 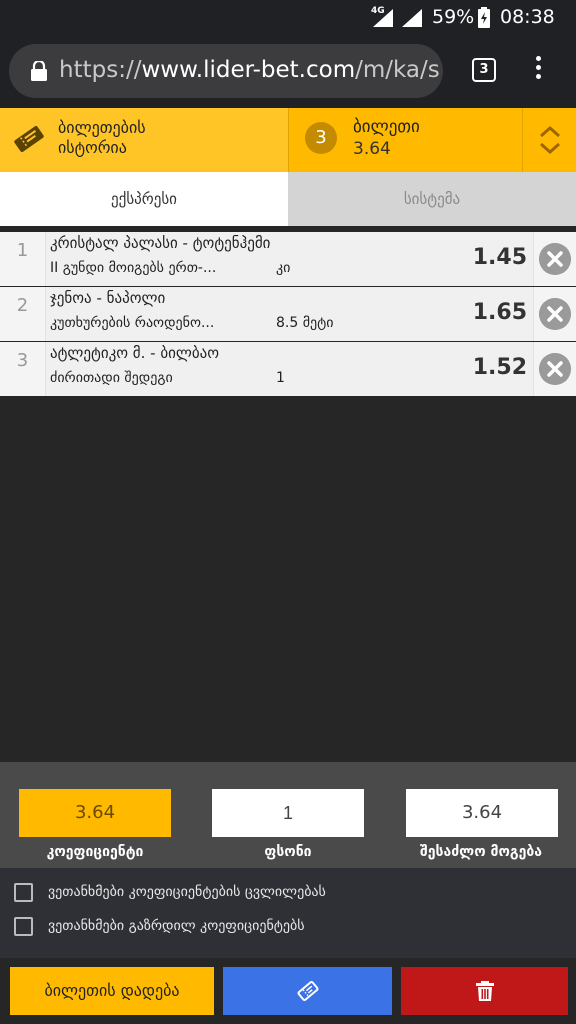 What do you see at coordinates (321, 138) in the screenshot?
I see `ticket-count-badge: 3` at bounding box center [321, 138].